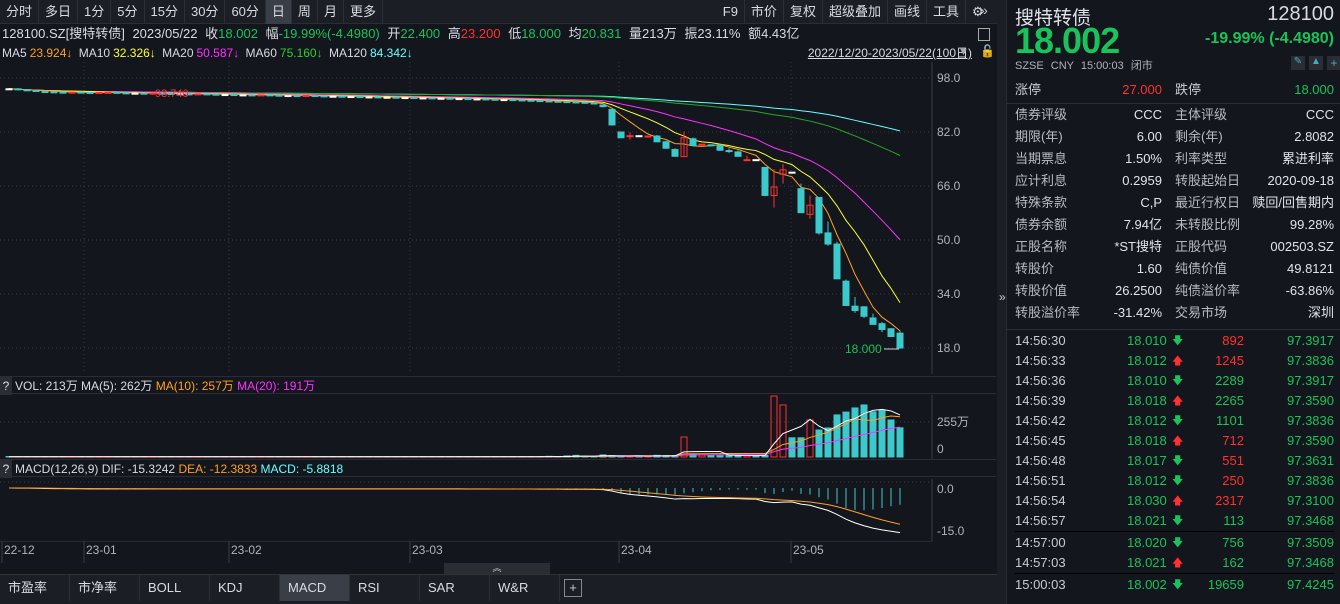 The height and width of the screenshot is (604, 1340). What do you see at coordinates (497, 568) in the screenshot?
I see `collapse-handle: ︽` at bounding box center [497, 568].